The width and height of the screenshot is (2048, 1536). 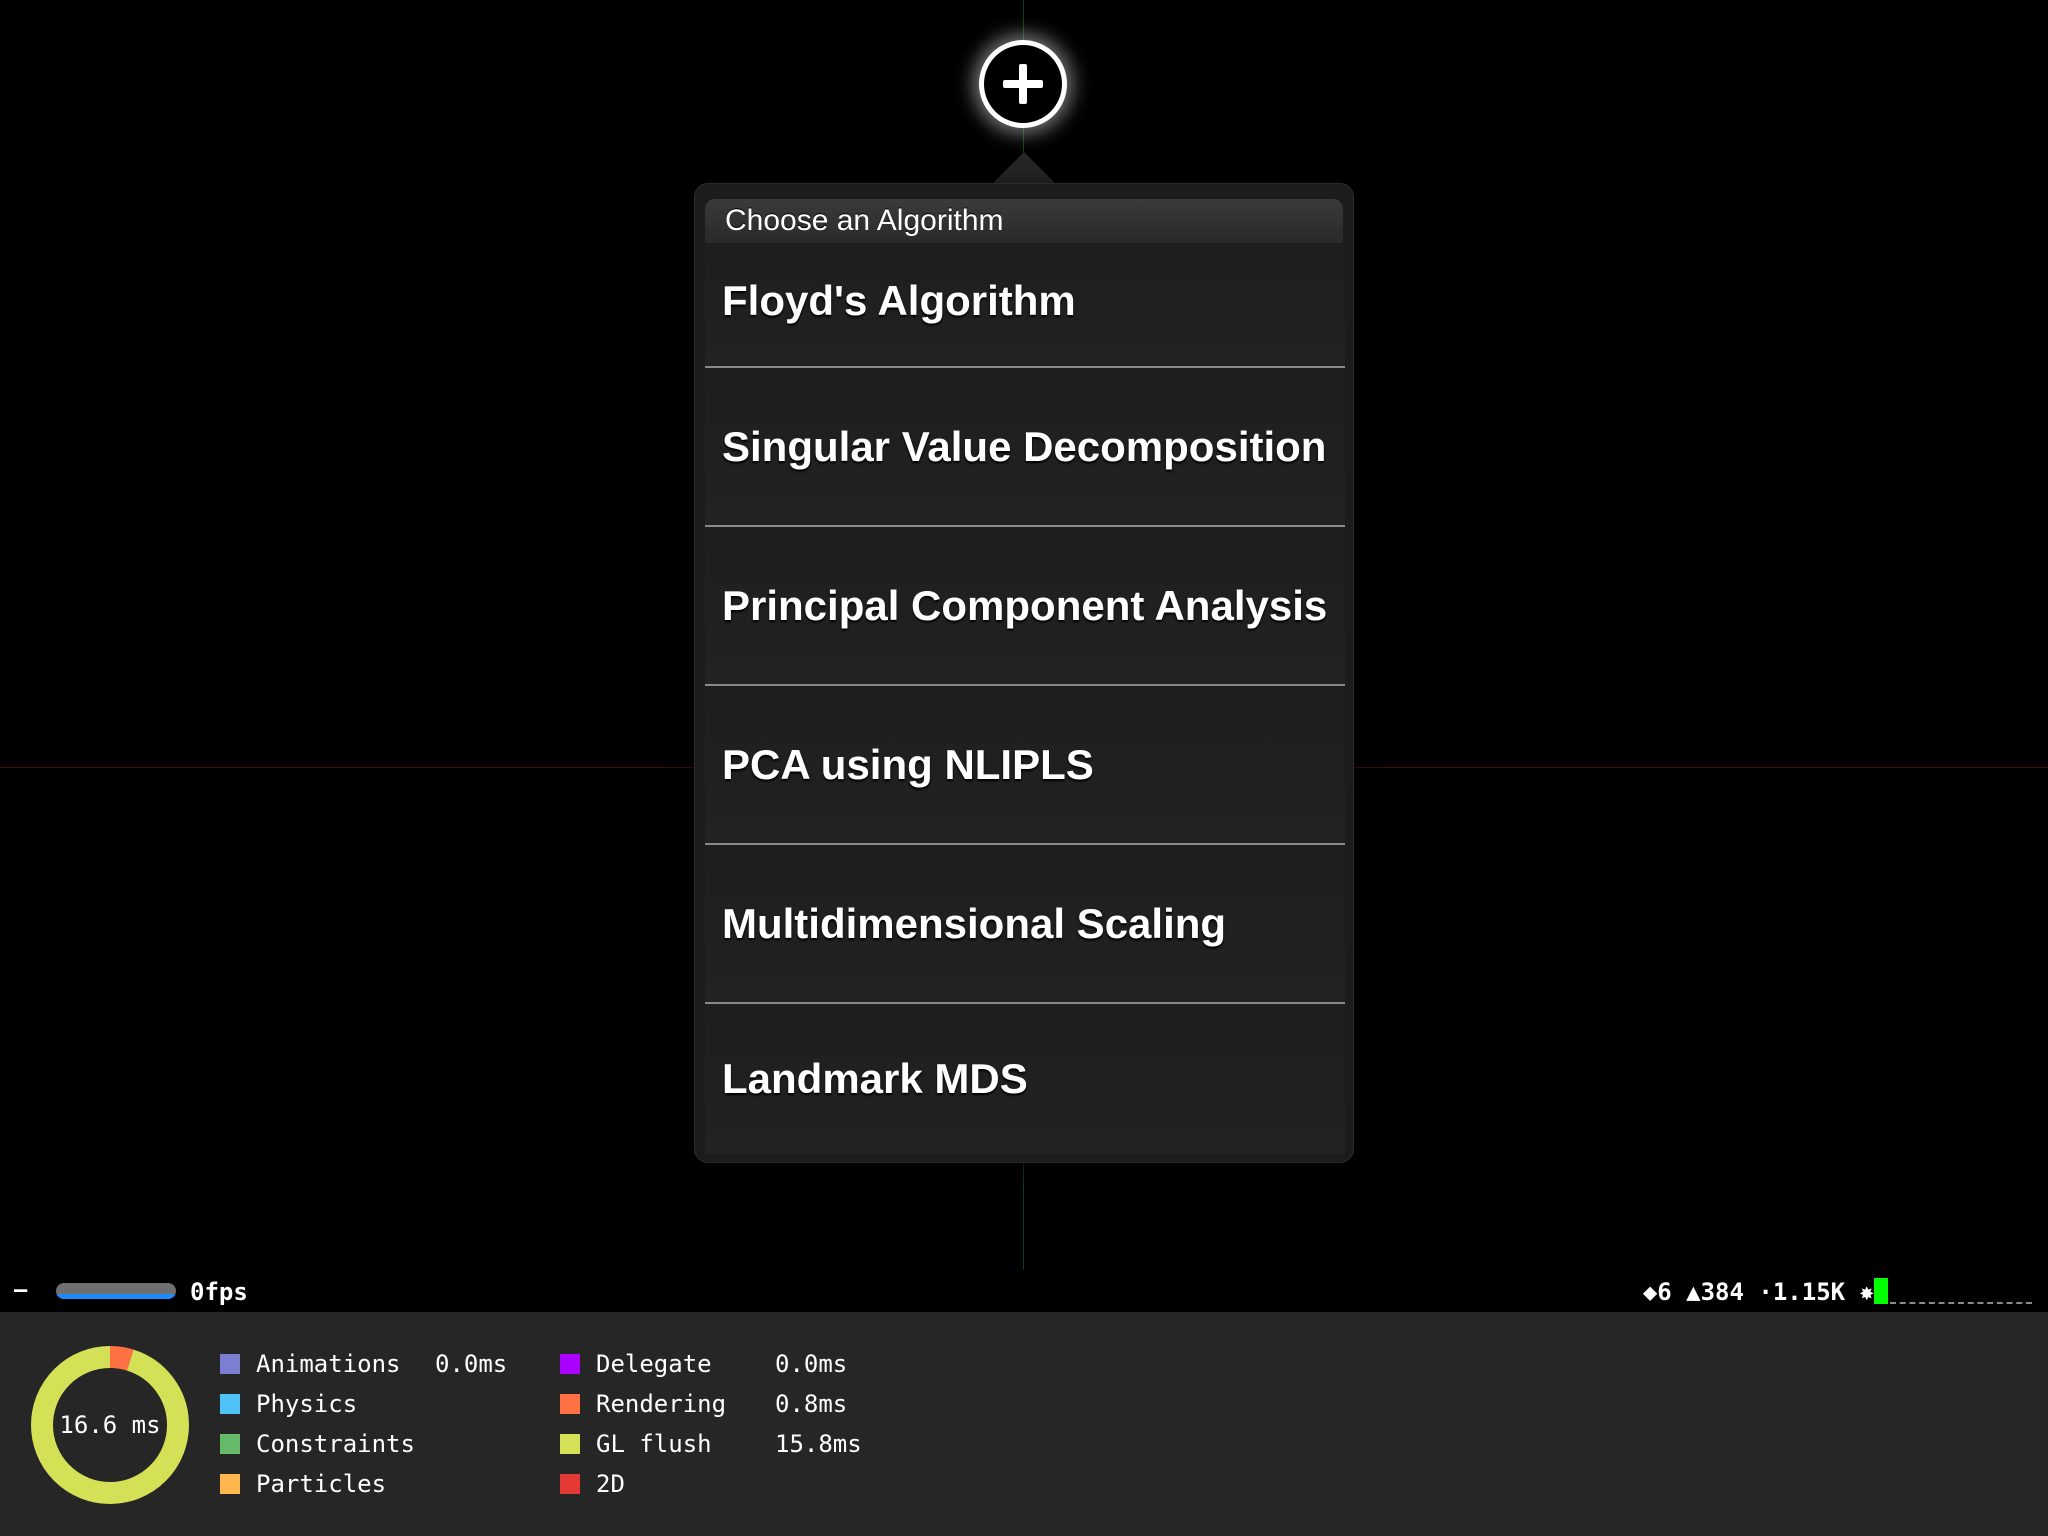 What do you see at coordinates (818, 1444) in the screenshot?
I see `legend-value: 15.8ms` at bounding box center [818, 1444].